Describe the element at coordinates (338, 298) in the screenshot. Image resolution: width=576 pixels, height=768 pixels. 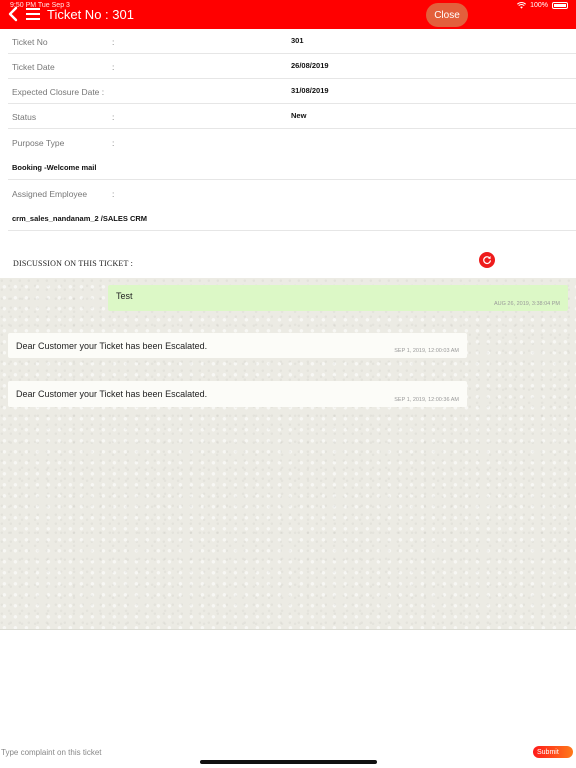
I see `chat-message-outgoing: Test AUG 26, 2019, 3:38:04 PM` at that location.